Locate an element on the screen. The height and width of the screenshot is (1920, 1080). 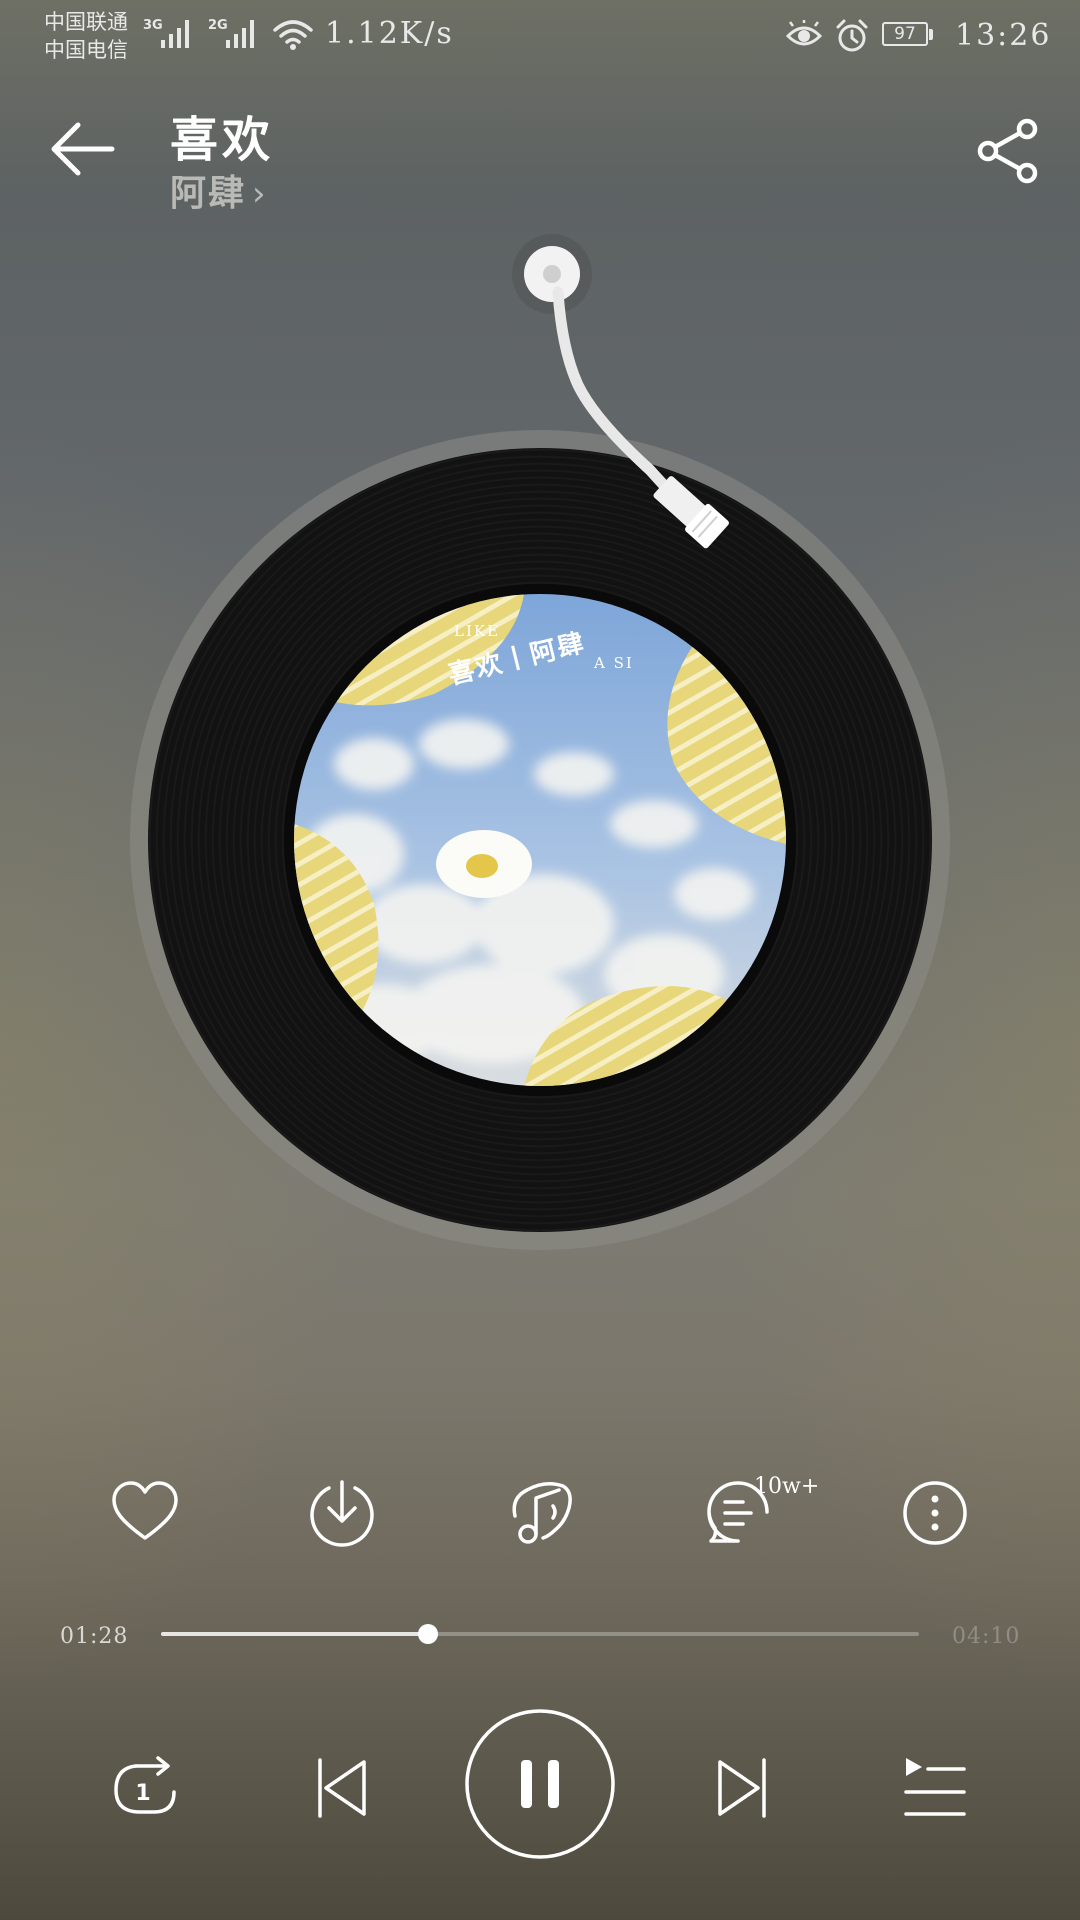
playlist-button is located at coordinates (935, 1787).